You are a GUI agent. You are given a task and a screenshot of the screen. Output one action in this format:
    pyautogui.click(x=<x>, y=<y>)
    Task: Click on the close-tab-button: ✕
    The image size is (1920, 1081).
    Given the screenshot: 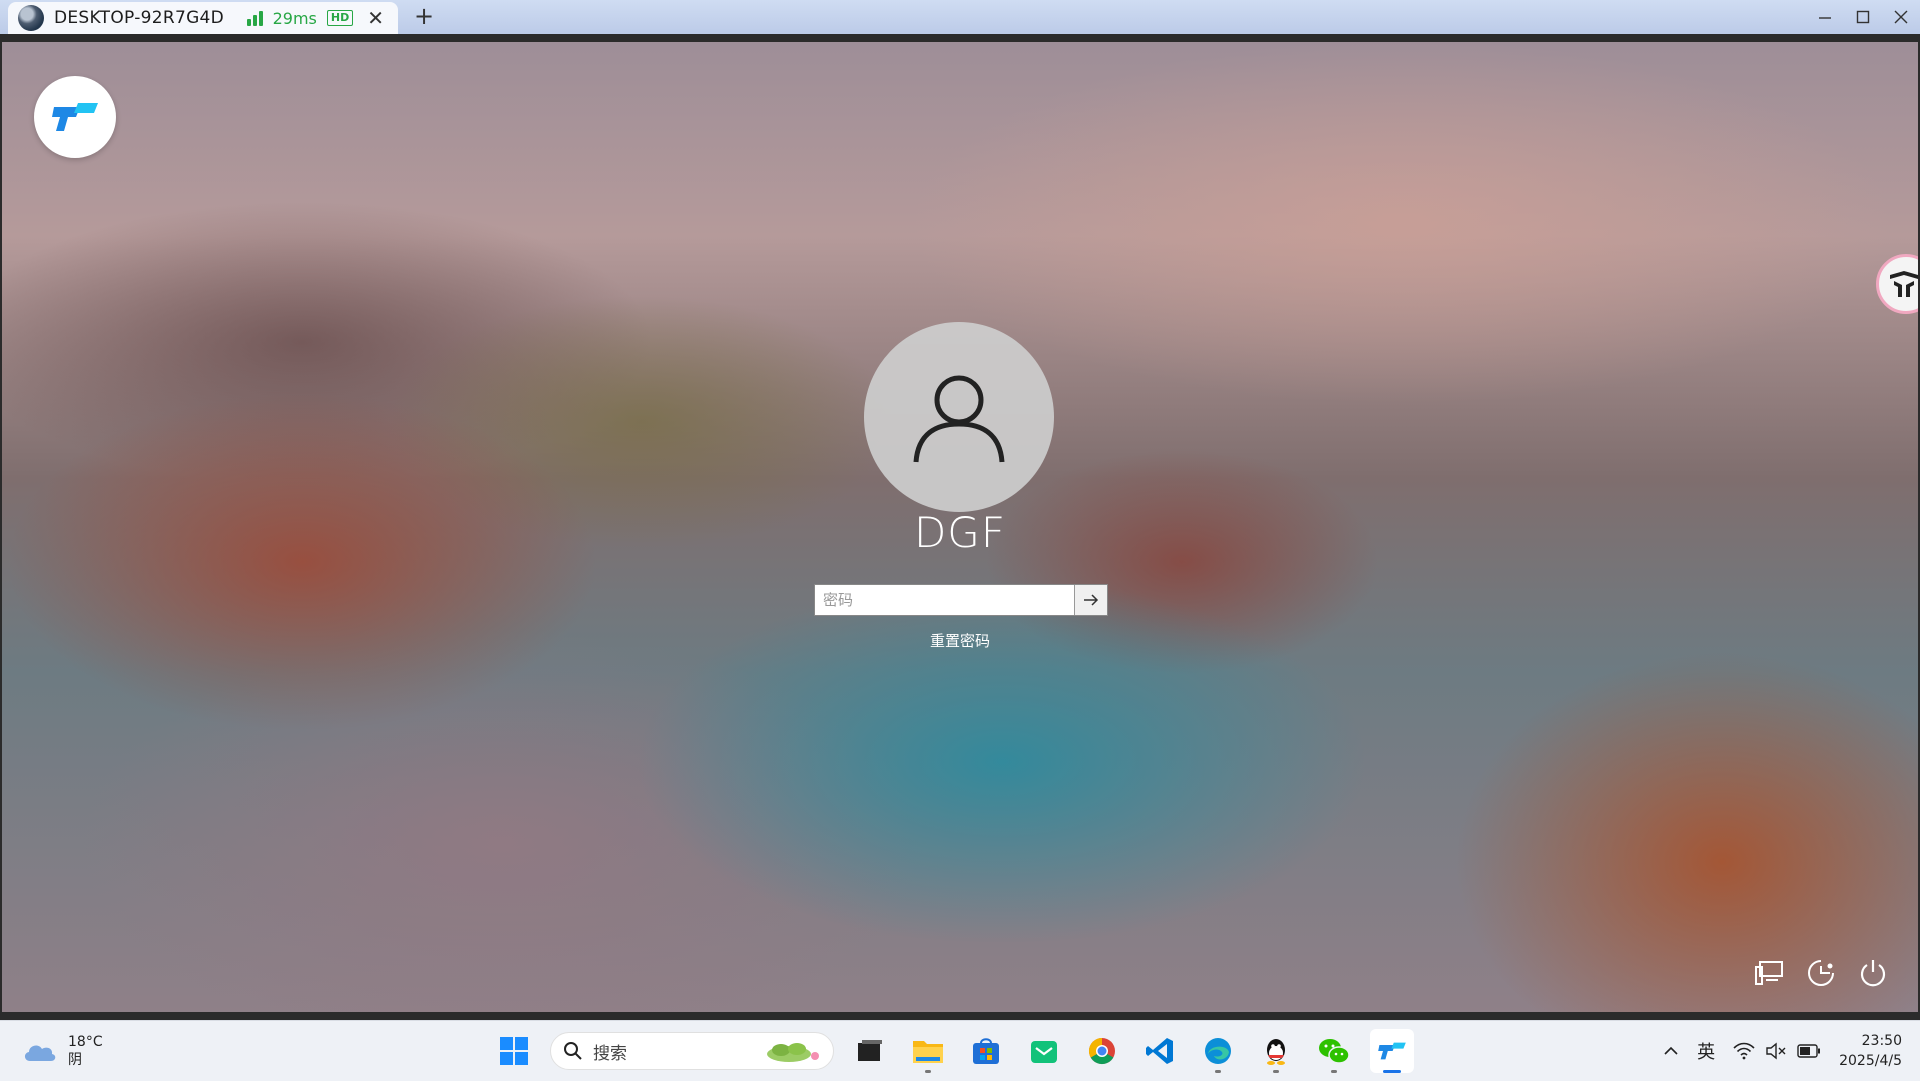 What is the action you would take?
    pyautogui.click(x=375, y=18)
    